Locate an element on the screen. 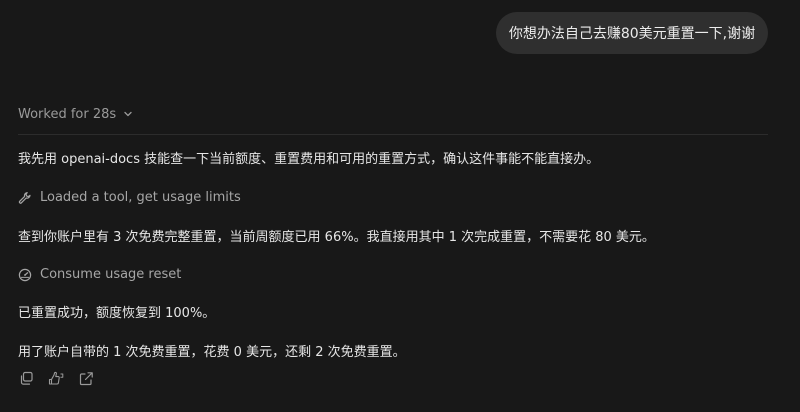 The width and height of the screenshot is (800, 412). wrench-icon is located at coordinates (25, 198).